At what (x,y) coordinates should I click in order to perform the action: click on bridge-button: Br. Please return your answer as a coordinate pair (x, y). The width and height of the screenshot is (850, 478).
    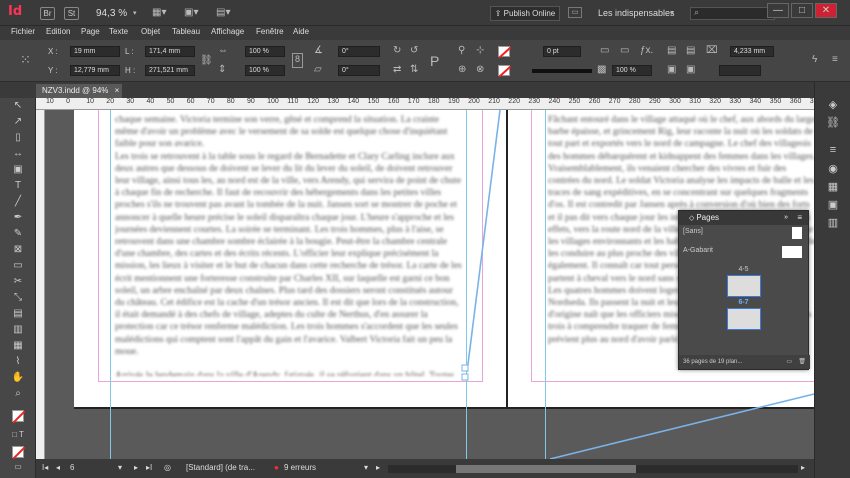
    Looking at the image, I should click on (47, 13).